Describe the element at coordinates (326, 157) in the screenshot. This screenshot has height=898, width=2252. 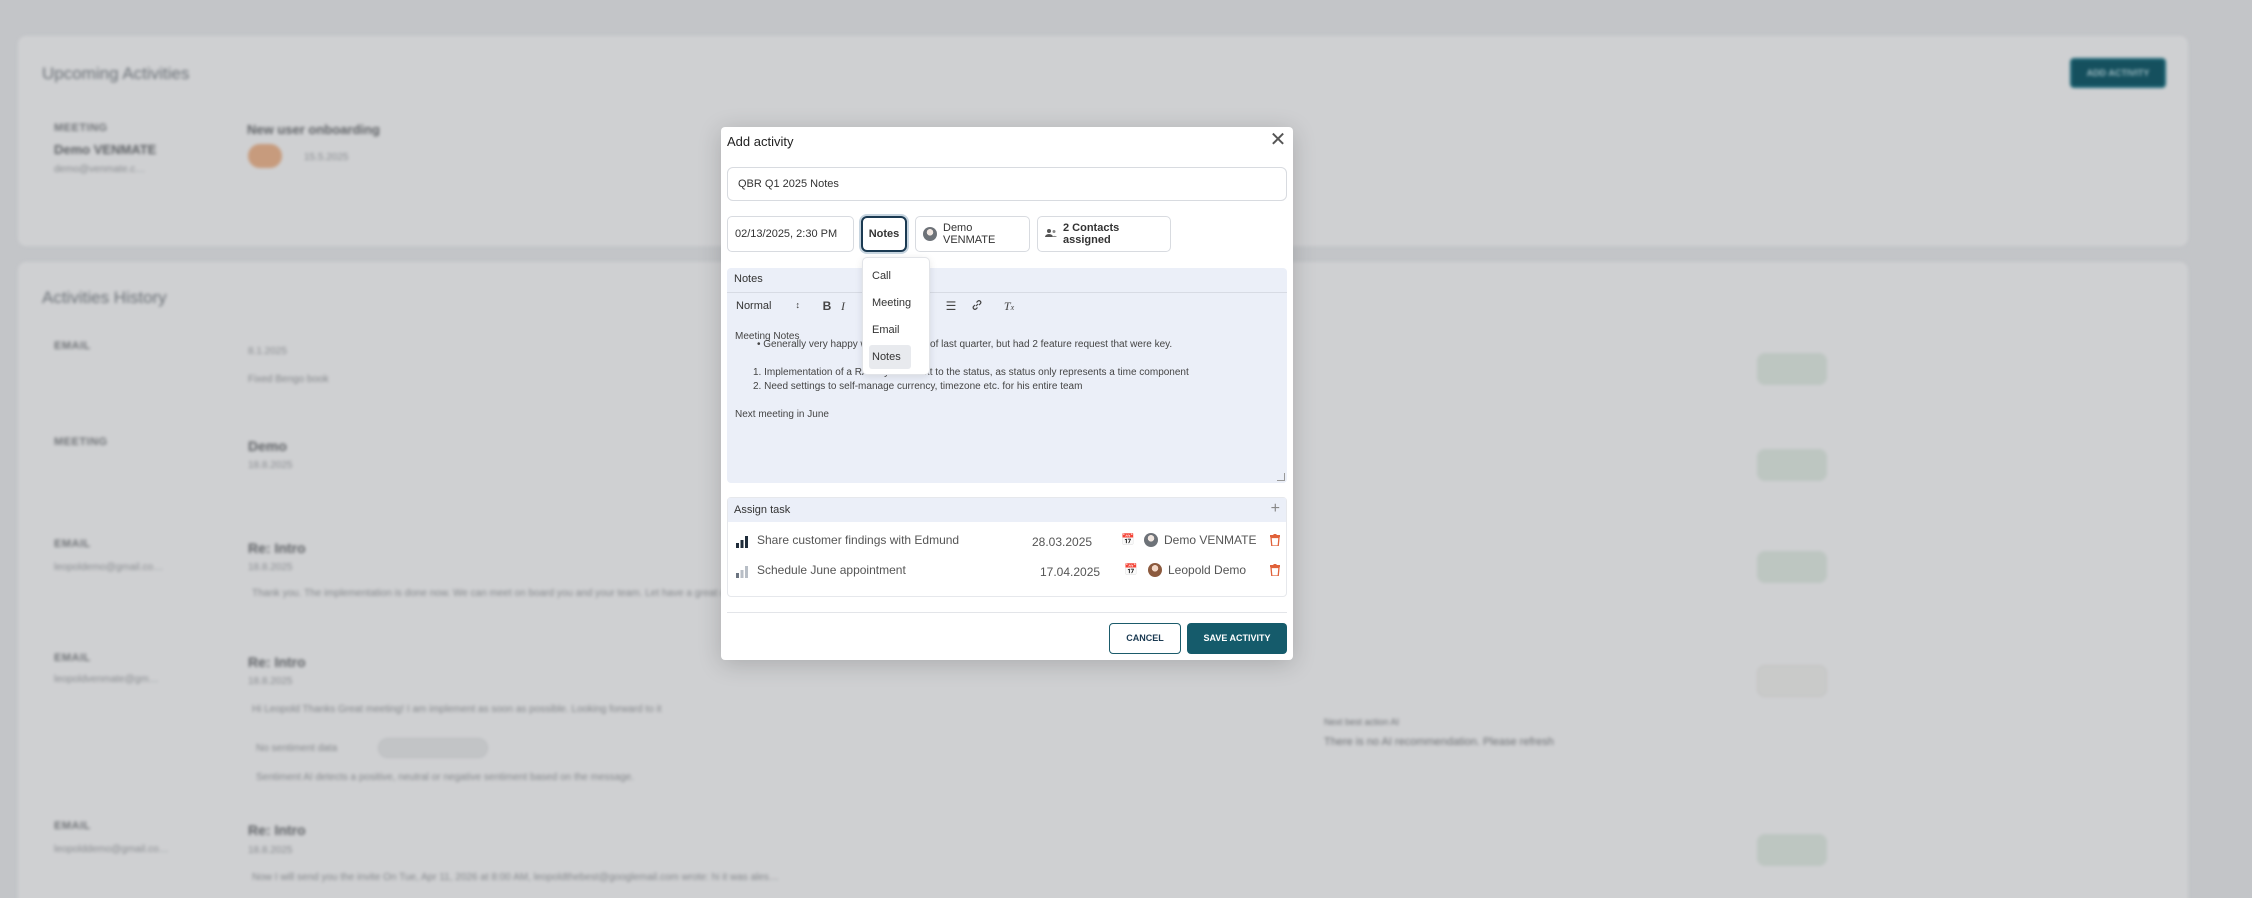
I see `upcoming-item-date: 15.5.2025` at that location.